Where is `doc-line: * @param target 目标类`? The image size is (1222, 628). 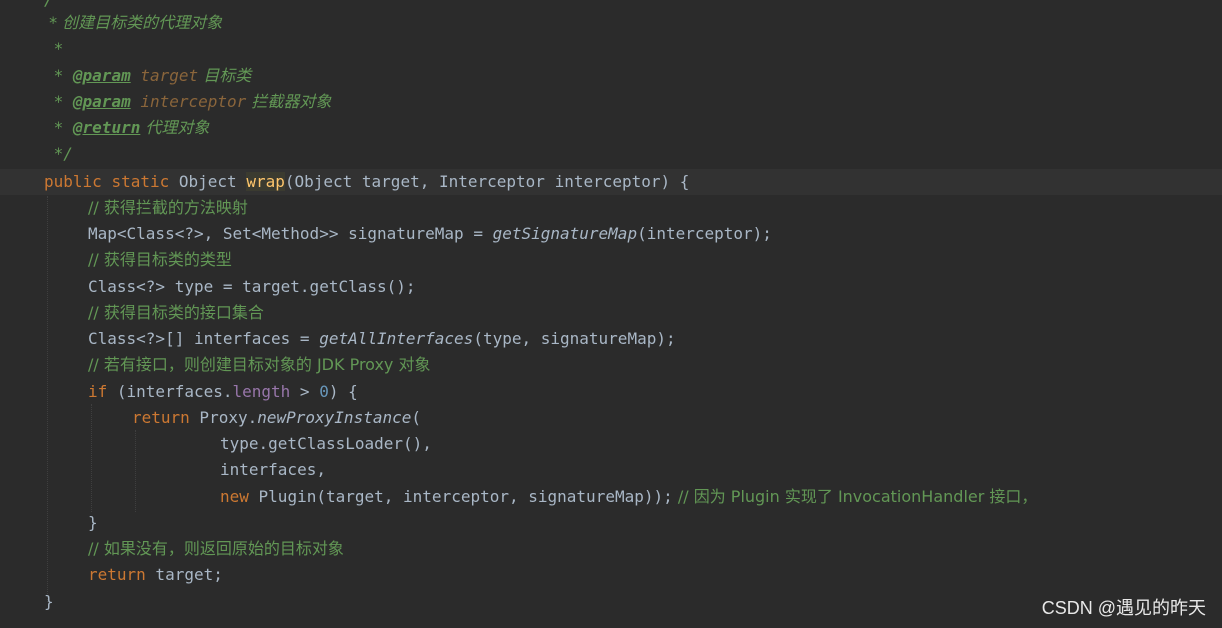
doc-line: * @param target 目标类 is located at coordinates (611, 76).